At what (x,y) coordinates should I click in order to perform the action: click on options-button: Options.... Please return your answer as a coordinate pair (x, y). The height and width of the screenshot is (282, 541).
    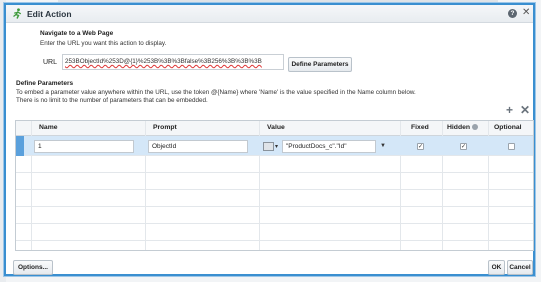
    Looking at the image, I should click on (33, 267).